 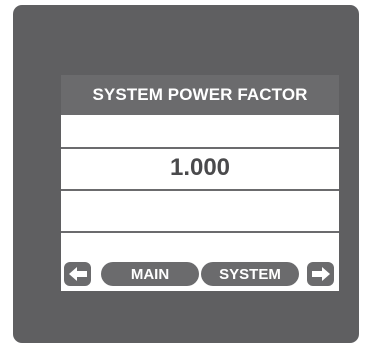 I want to click on divider-middle, so click(x=200, y=190).